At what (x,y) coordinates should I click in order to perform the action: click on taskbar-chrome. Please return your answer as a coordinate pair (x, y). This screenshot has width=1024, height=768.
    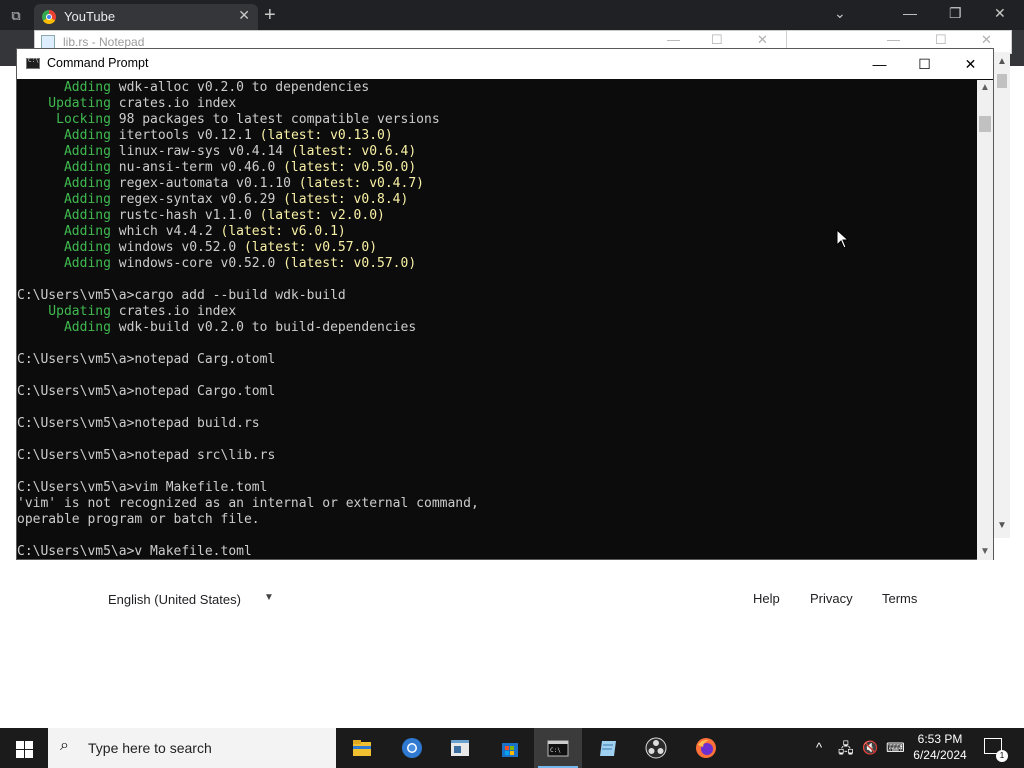
    Looking at the image, I should click on (412, 748).